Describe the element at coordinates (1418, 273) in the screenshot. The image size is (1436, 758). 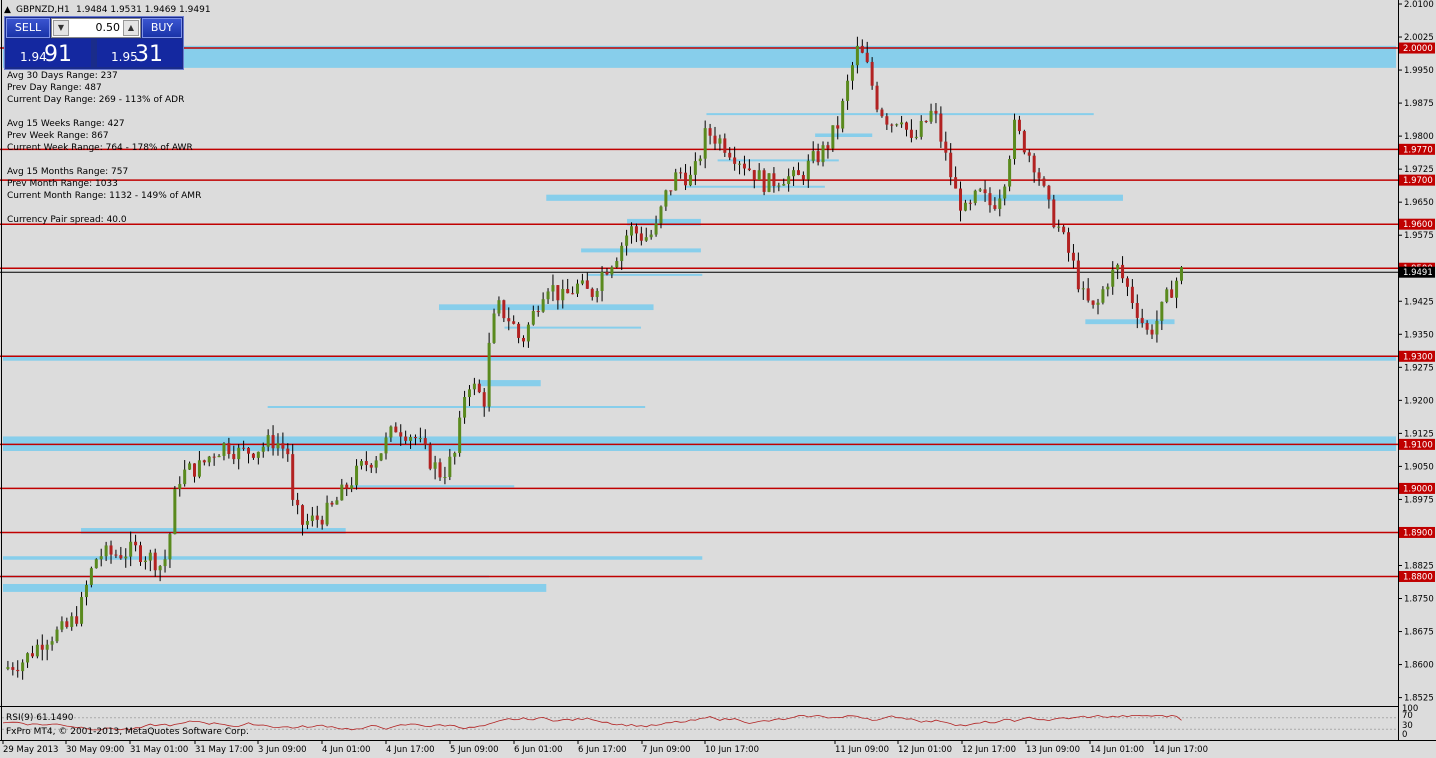
I see `current-price-label: 1.9491` at that location.